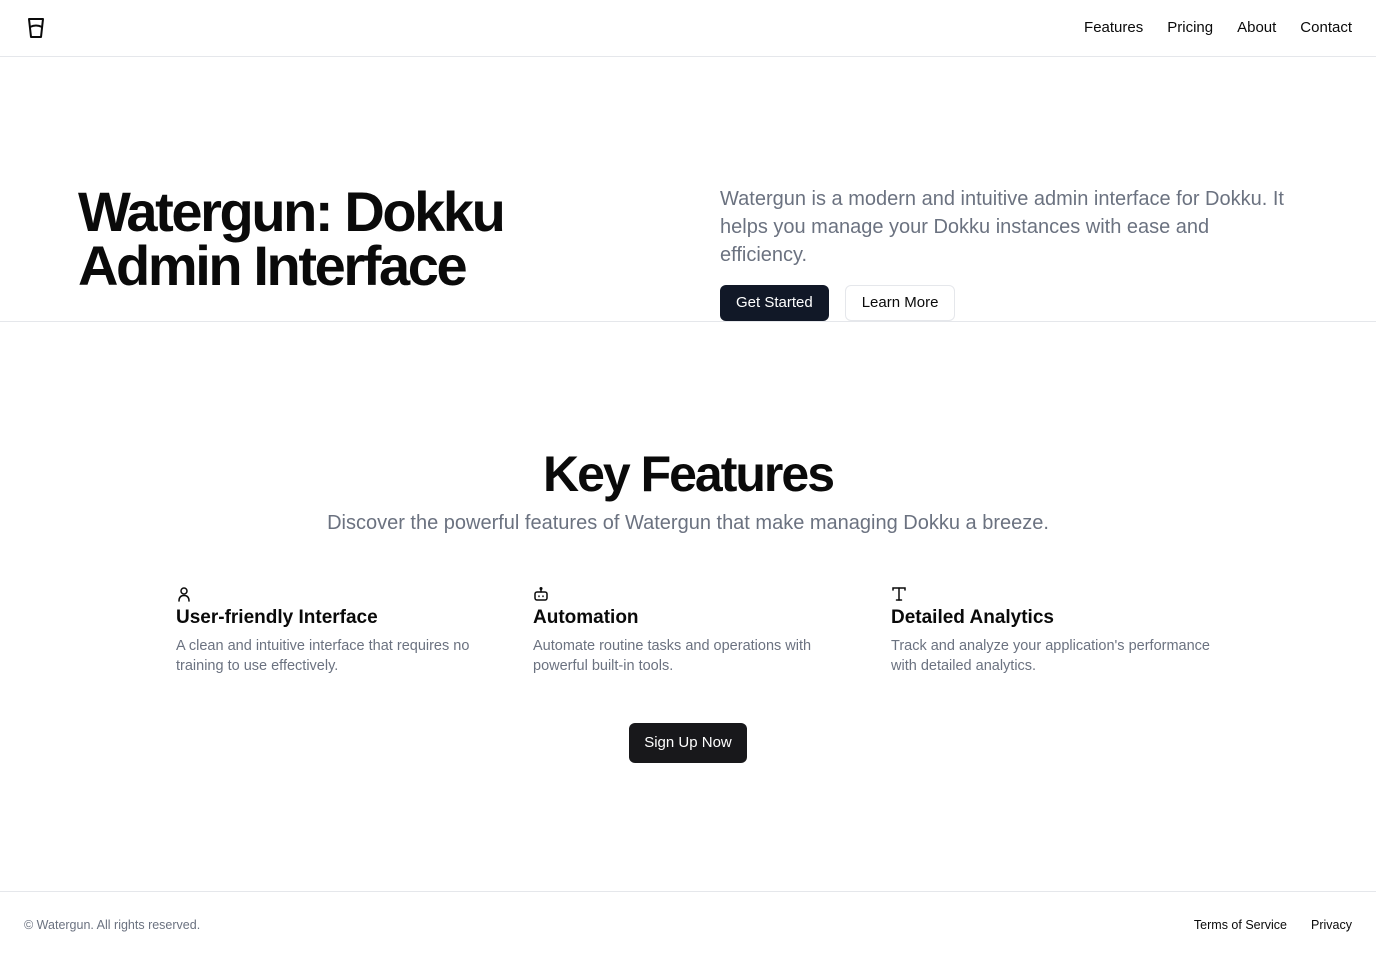 The image size is (1376, 956). Describe the element at coordinates (1190, 28) in the screenshot. I see `nav-link-pricing: Pricing` at that location.